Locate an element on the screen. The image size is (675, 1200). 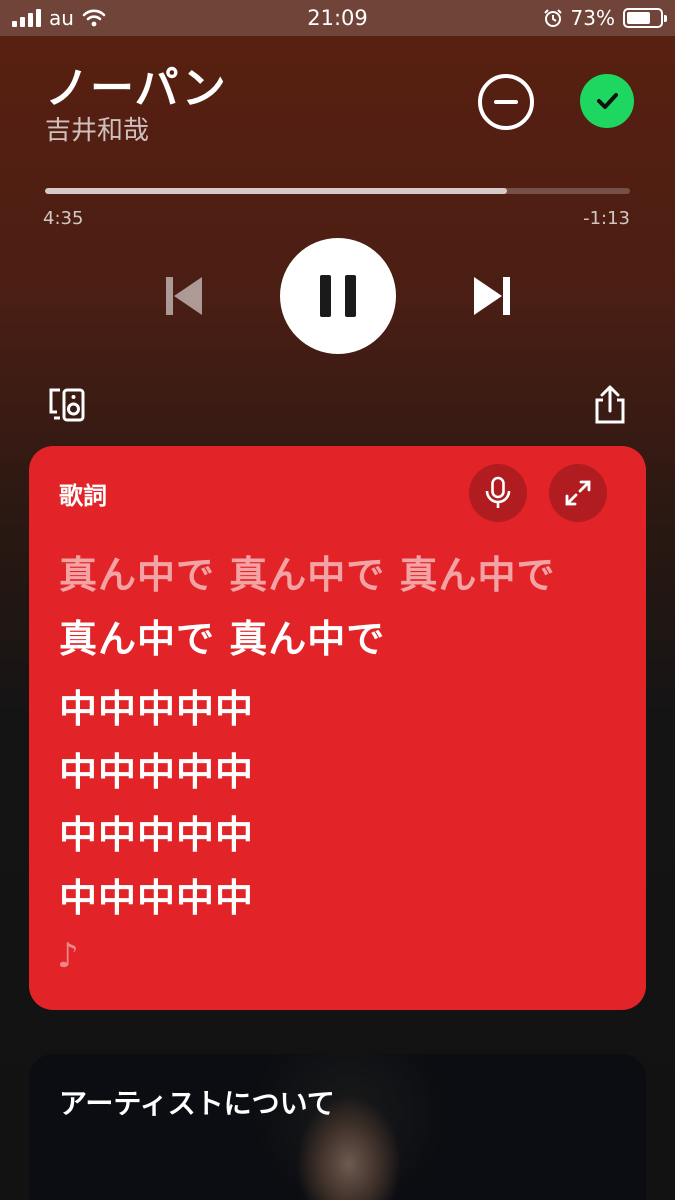
next-button is located at coordinates (492, 296).